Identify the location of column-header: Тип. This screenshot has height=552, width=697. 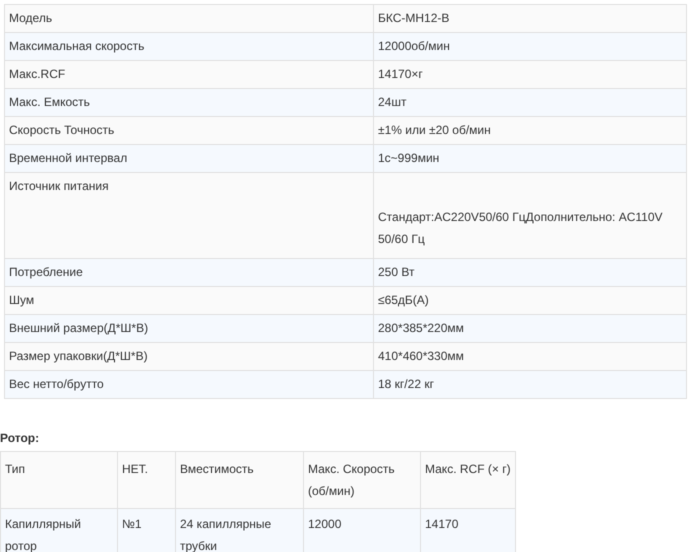
(59, 480).